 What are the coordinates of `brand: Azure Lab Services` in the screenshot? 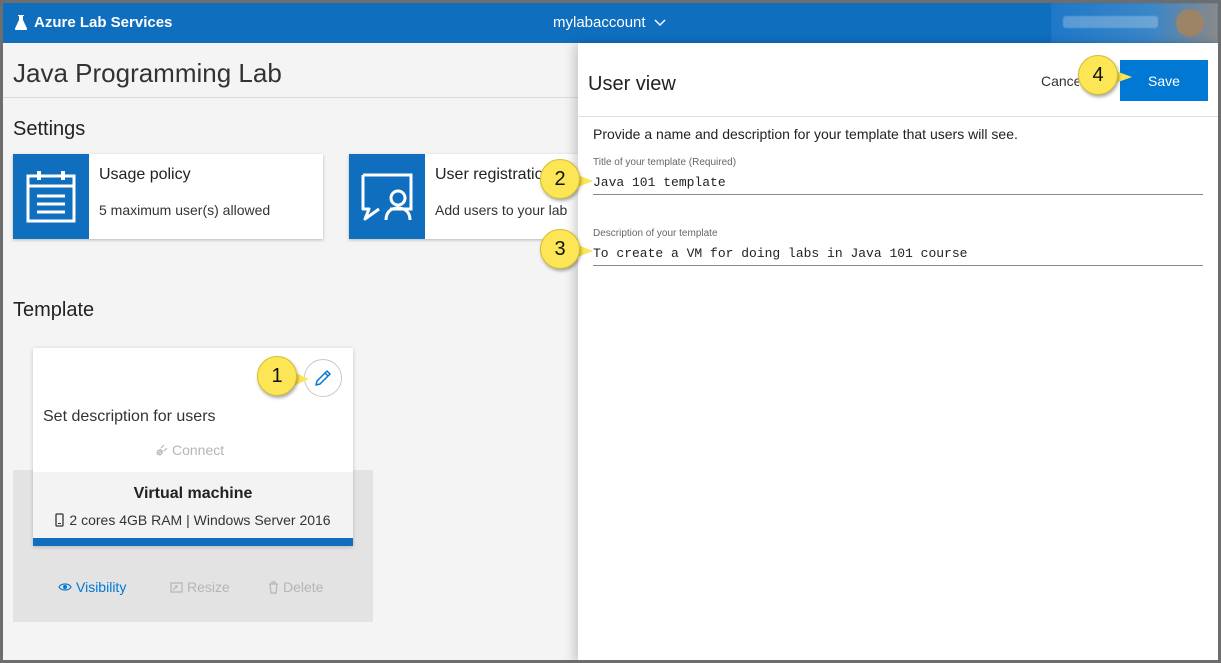 It's located at (93, 22).